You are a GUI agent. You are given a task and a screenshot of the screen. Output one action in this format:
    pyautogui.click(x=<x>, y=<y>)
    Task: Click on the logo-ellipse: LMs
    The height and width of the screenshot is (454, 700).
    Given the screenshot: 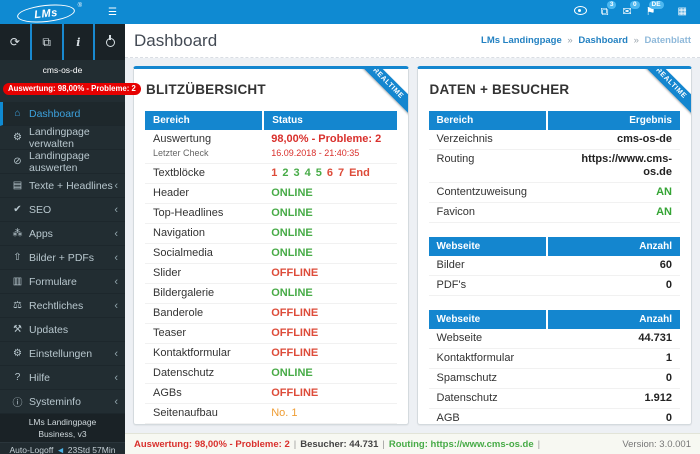 What is the action you would take?
    pyautogui.click(x=46, y=13)
    